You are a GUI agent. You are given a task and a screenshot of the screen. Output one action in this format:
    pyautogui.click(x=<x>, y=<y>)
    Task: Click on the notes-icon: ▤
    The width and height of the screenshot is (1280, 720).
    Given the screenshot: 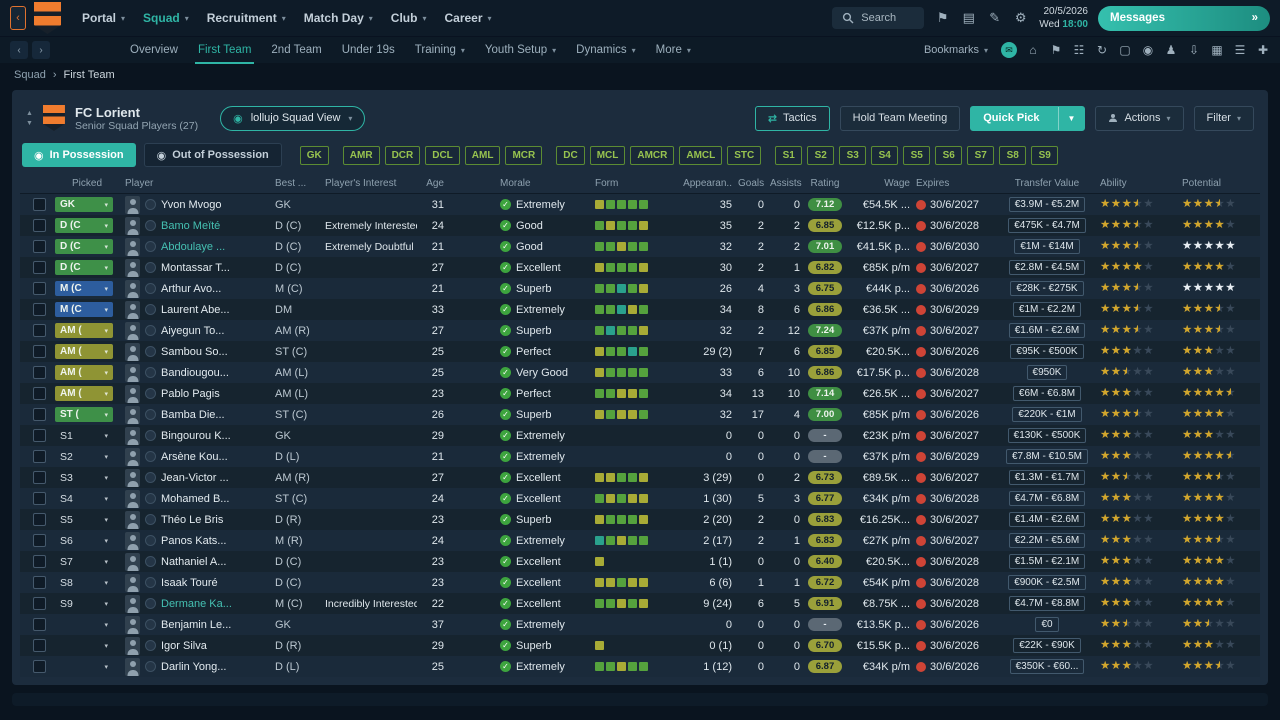 What is the action you would take?
    pyautogui.click(x=968, y=18)
    